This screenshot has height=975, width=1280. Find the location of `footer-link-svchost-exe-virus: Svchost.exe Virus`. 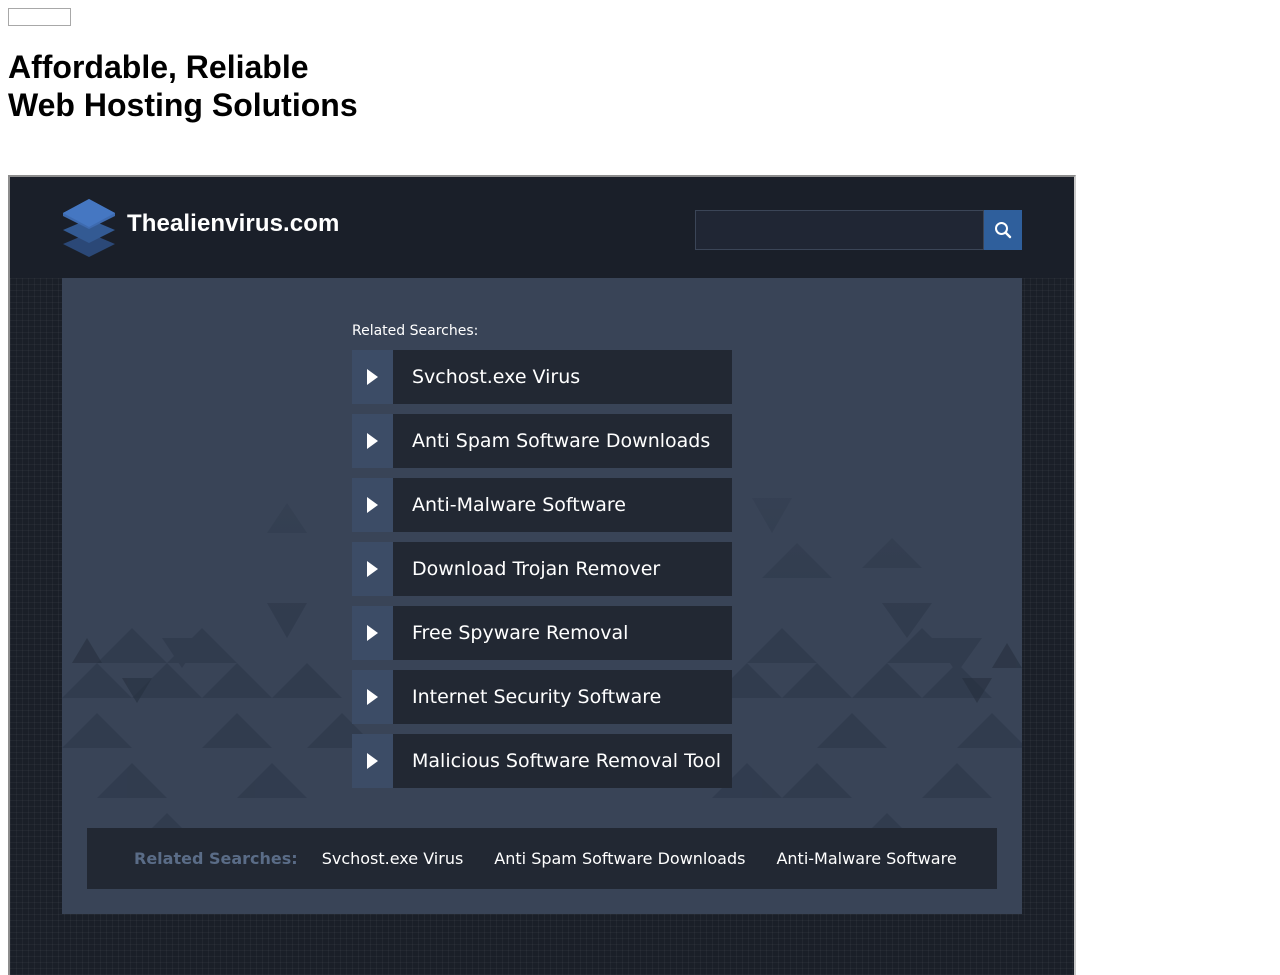

footer-link-svchost-exe-virus: Svchost.exe Virus is located at coordinates (393, 858).